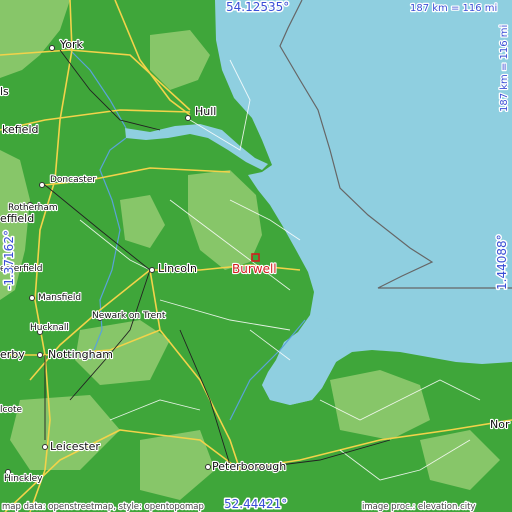  What do you see at coordinates (71, 44) in the screenshot?
I see `label-york: York` at bounding box center [71, 44].